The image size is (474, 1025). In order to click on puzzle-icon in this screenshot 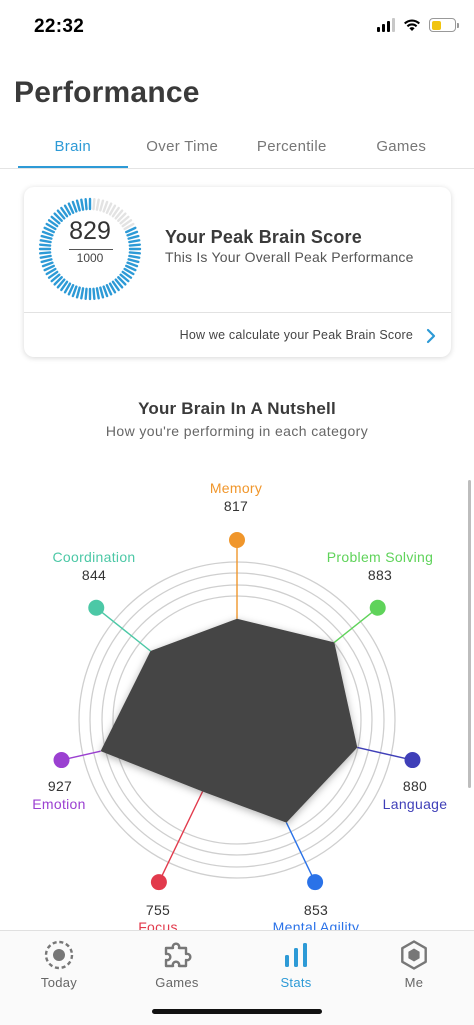, I will do `click(178, 955)`.